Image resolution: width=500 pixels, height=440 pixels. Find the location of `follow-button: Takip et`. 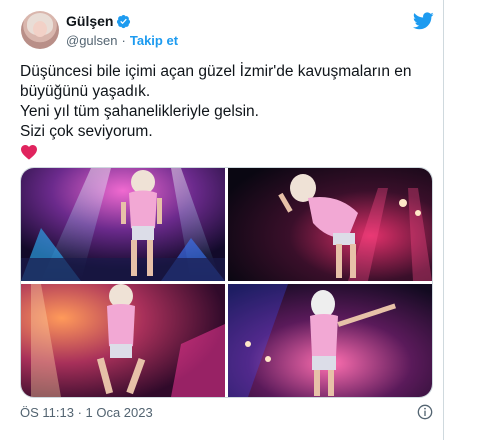

follow-button: Takip et is located at coordinates (154, 40).